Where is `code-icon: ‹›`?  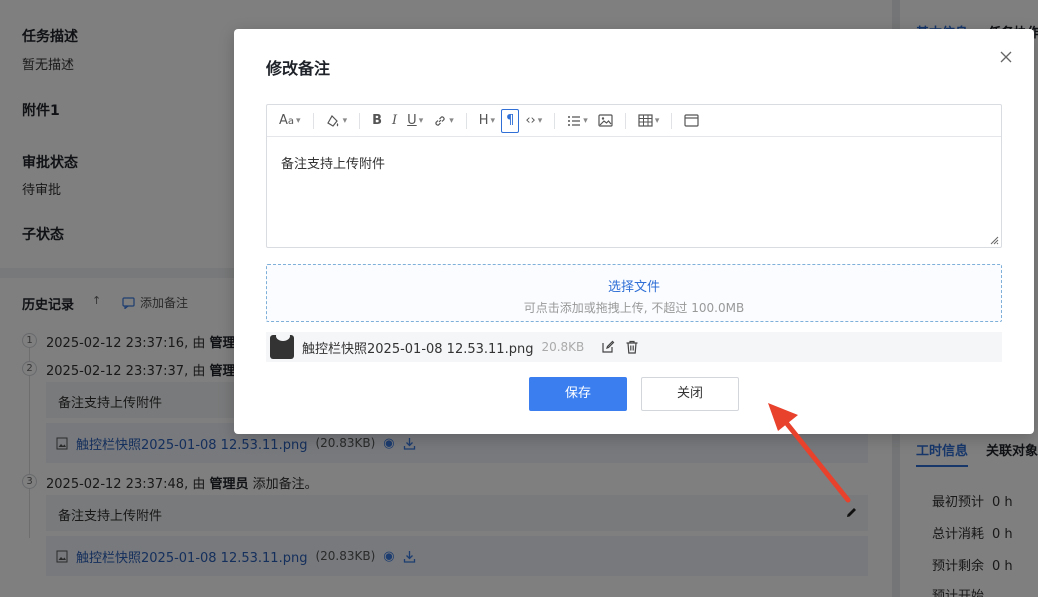
code-icon: ‹› is located at coordinates (530, 120).